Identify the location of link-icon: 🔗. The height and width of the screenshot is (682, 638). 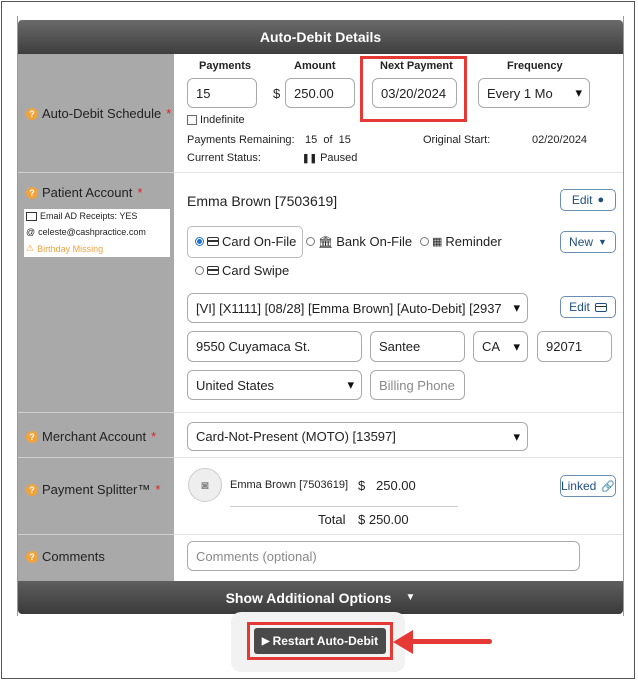
(608, 486).